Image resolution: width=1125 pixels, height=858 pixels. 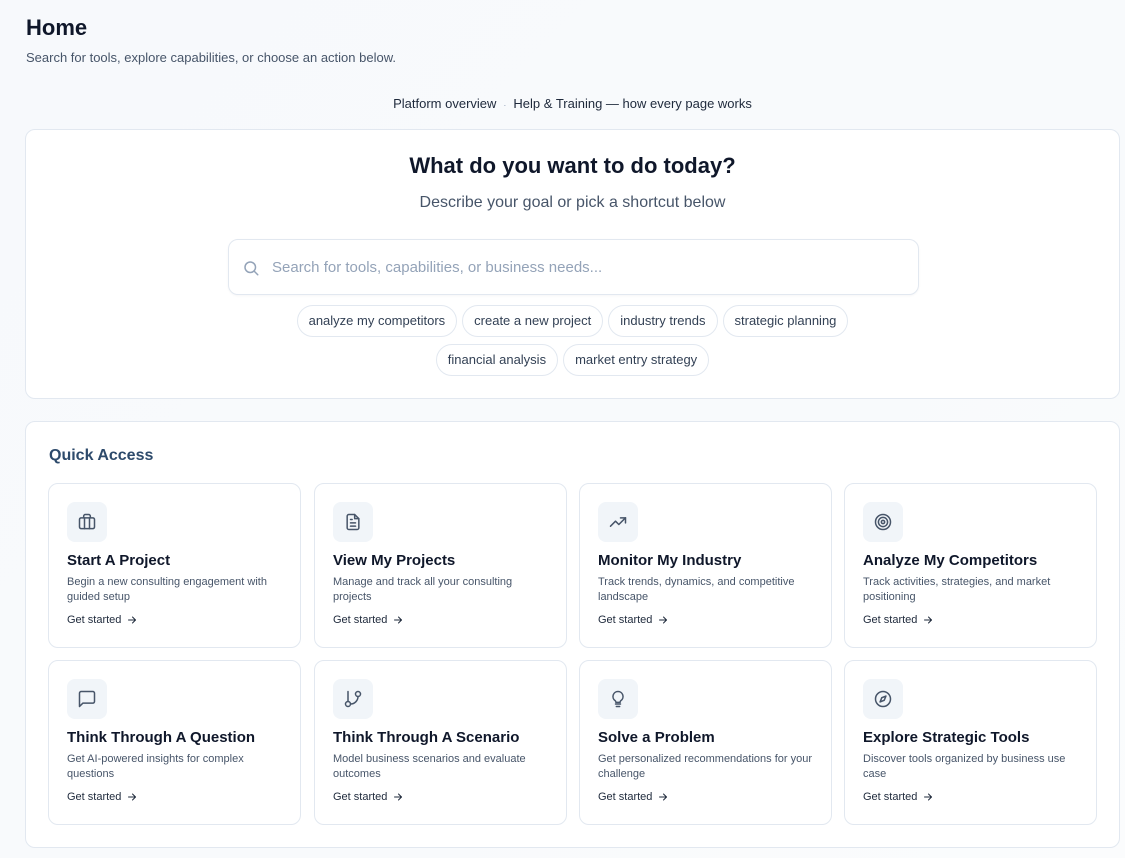 What do you see at coordinates (950, 560) in the screenshot?
I see `card-title: Analyze My Competitors` at bounding box center [950, 560].